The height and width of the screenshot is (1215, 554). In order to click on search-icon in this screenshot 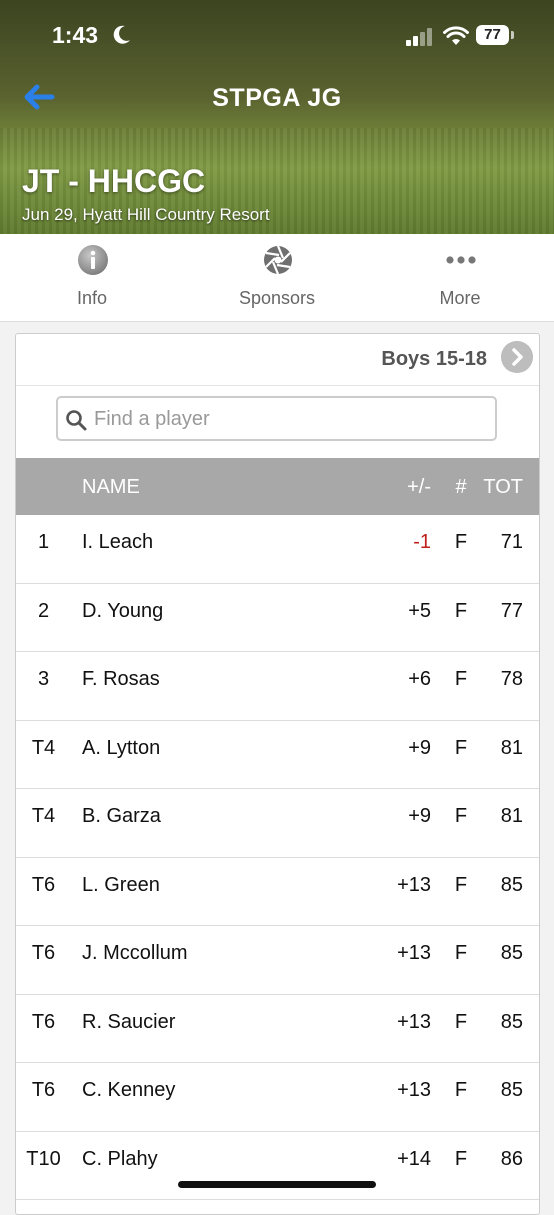, I will do `click(76, 420)`.